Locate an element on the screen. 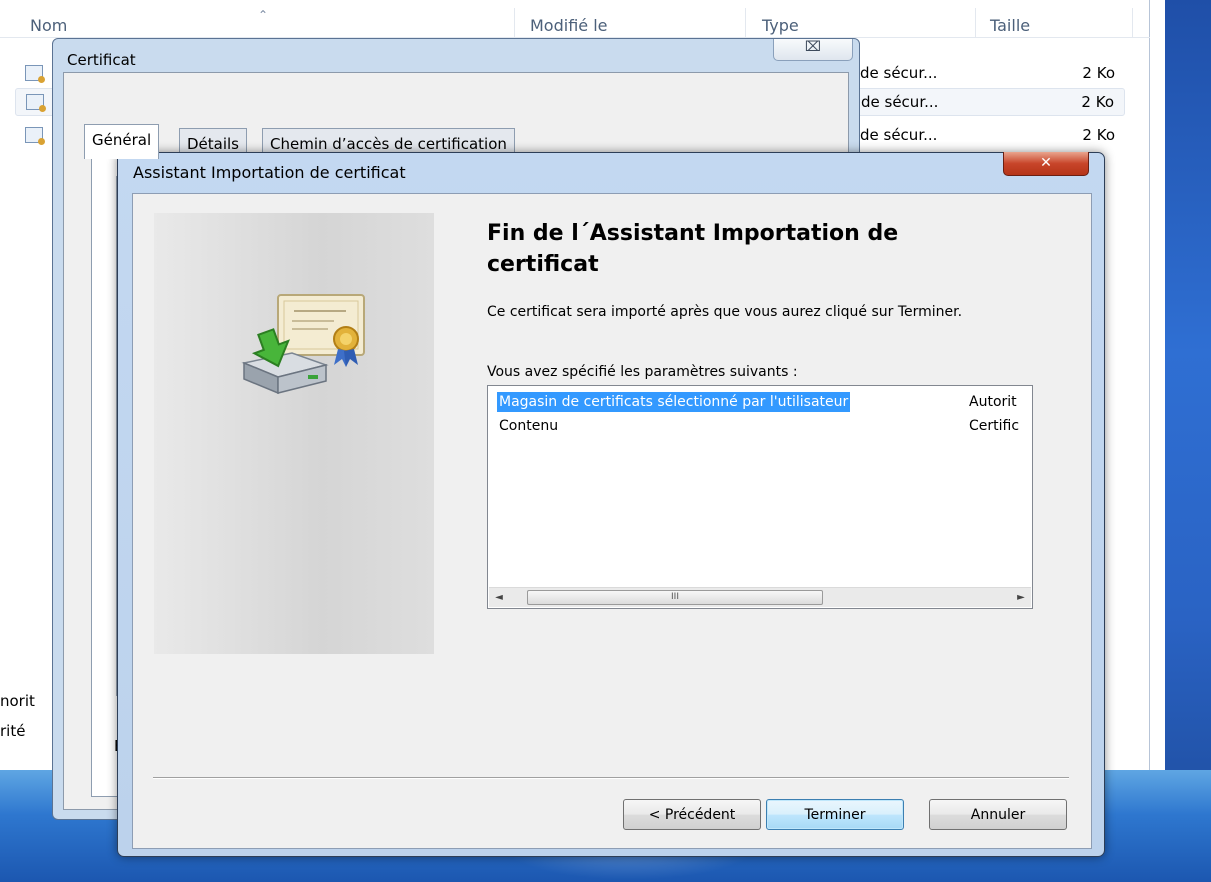 This screenshot has width=1211, height=882. scrollbar-thumb: III is located at coordinates (675, 597).